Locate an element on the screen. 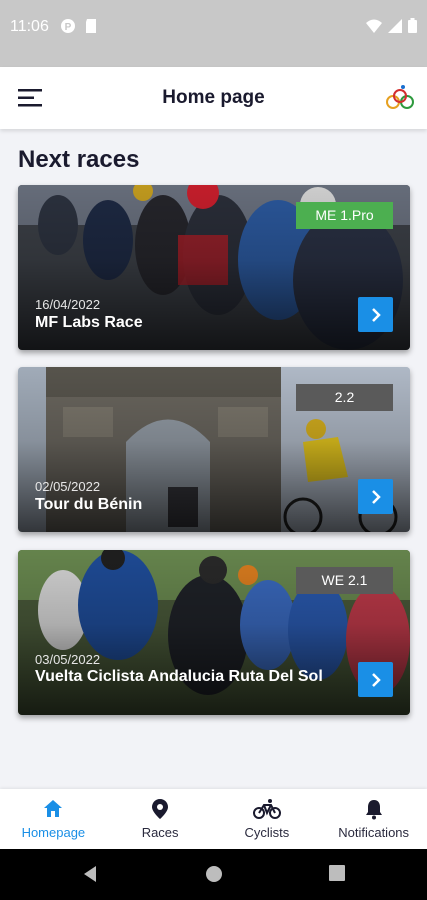 This screenshot has height=900, width=427. race-name: Vuelta Ciclista Andalucia Ruta Del Sol is located at coordinates (179, 676).